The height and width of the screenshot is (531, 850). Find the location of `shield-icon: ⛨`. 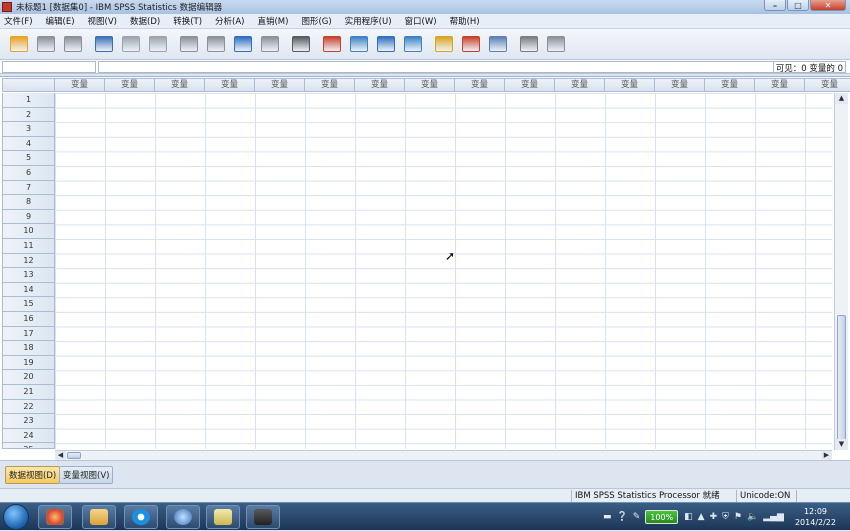

shield-icon: ⛨ is located at coordinates (725, 517).